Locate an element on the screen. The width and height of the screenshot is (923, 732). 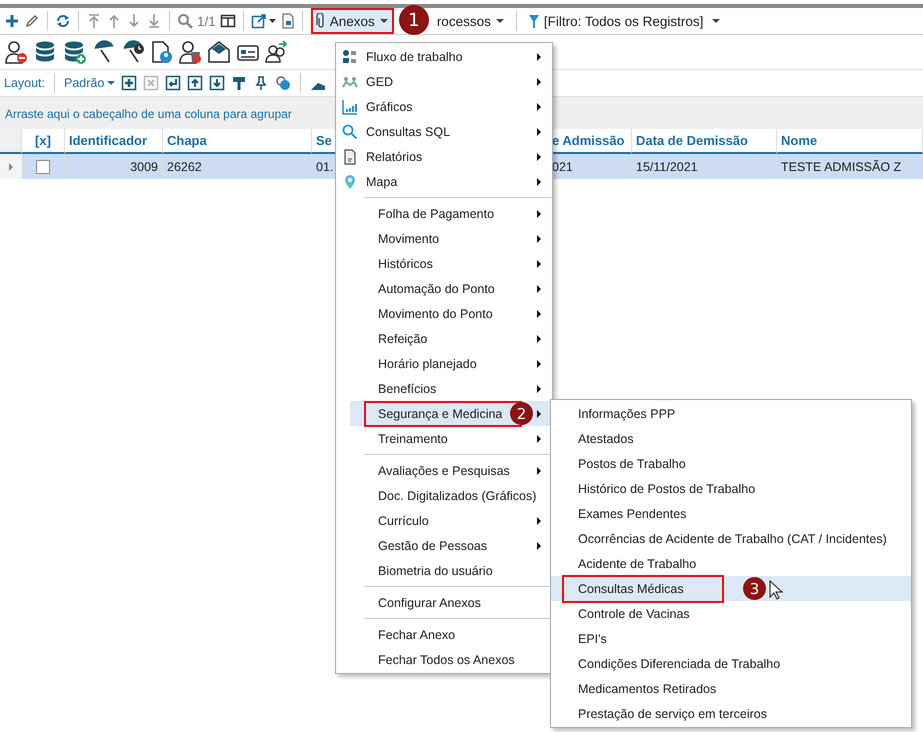
bar-chart-icon is located at coordinates (350, 106).